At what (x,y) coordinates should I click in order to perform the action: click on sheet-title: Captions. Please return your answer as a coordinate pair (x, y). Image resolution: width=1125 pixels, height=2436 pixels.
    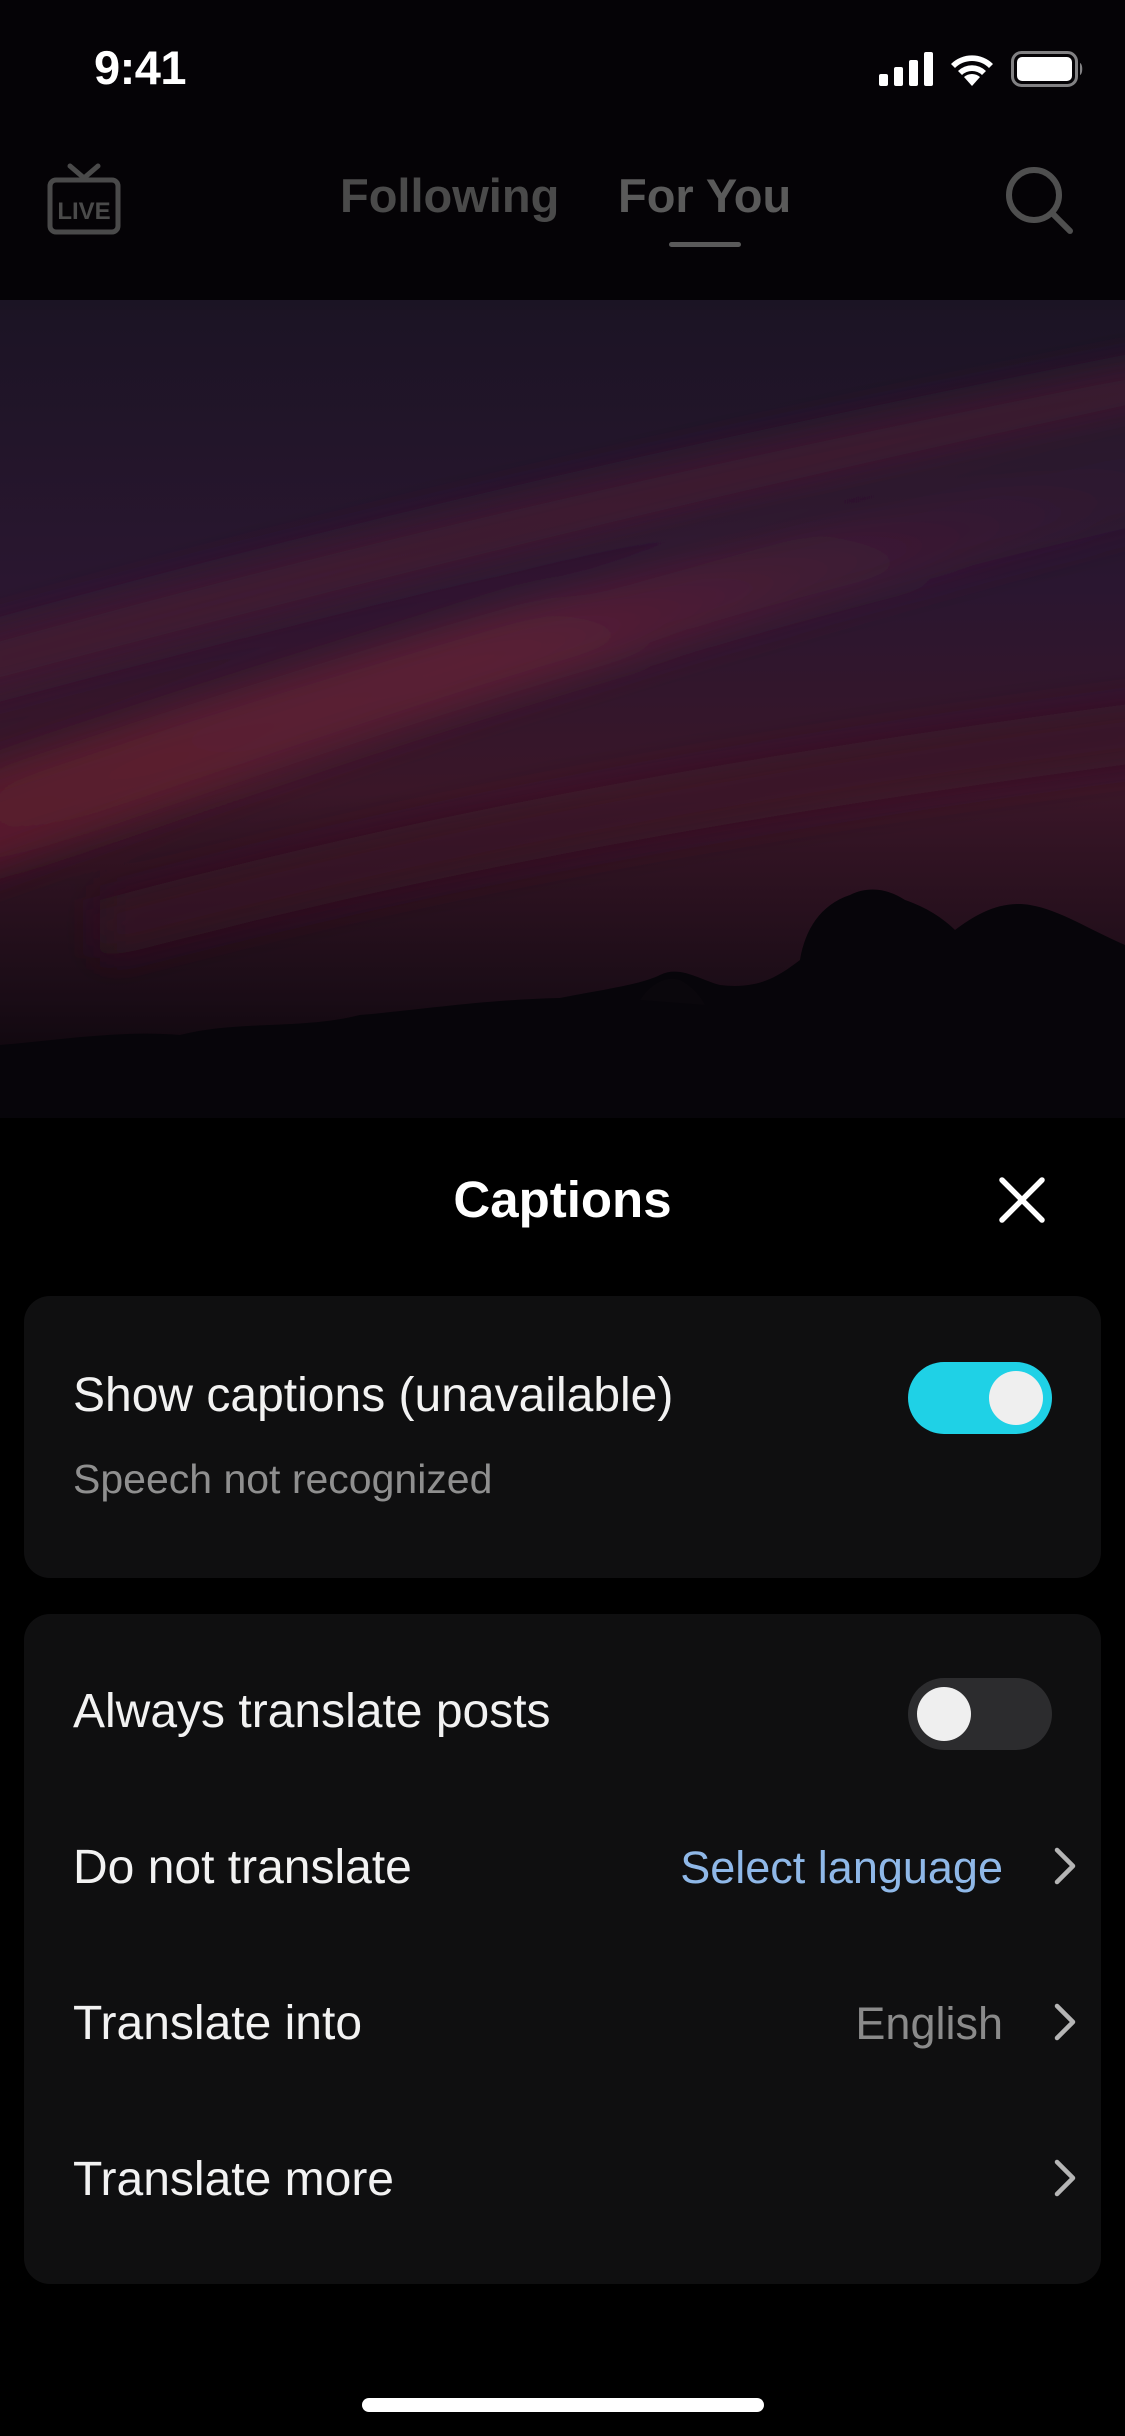
    Looking at the image, I should click on (562, 1199).